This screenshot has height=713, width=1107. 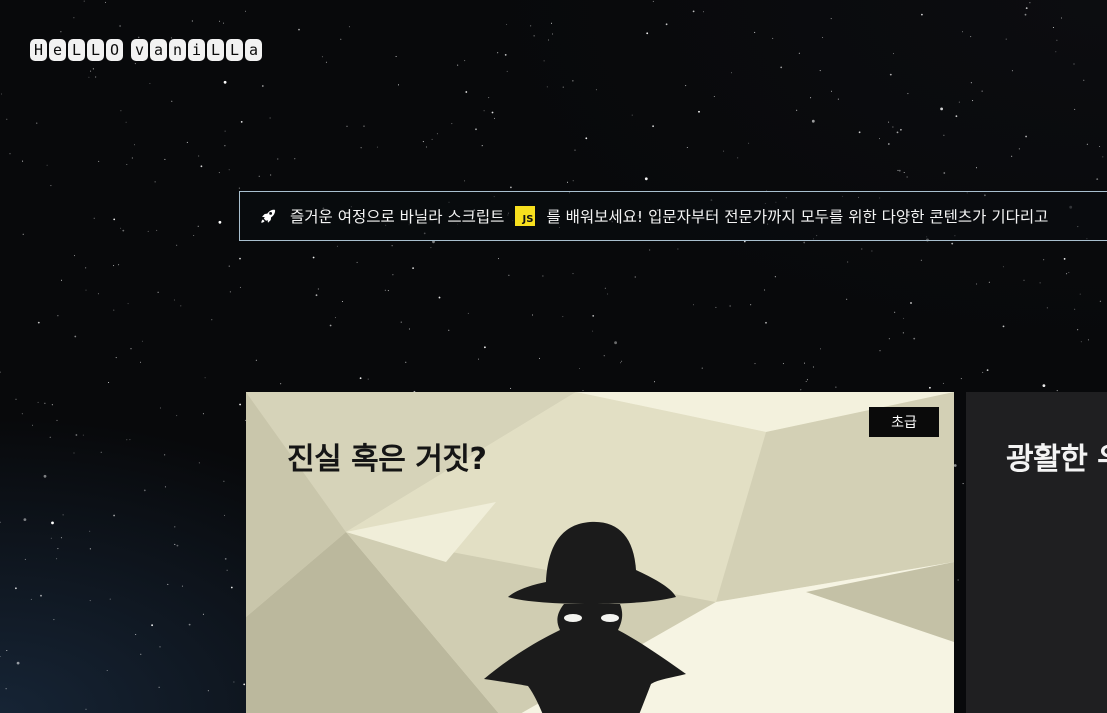 What do you see at coordinates (387, 459) in the screenshot?
I see `card-title: 진실 혹은 거짓?` at bounding box center [387, 459].